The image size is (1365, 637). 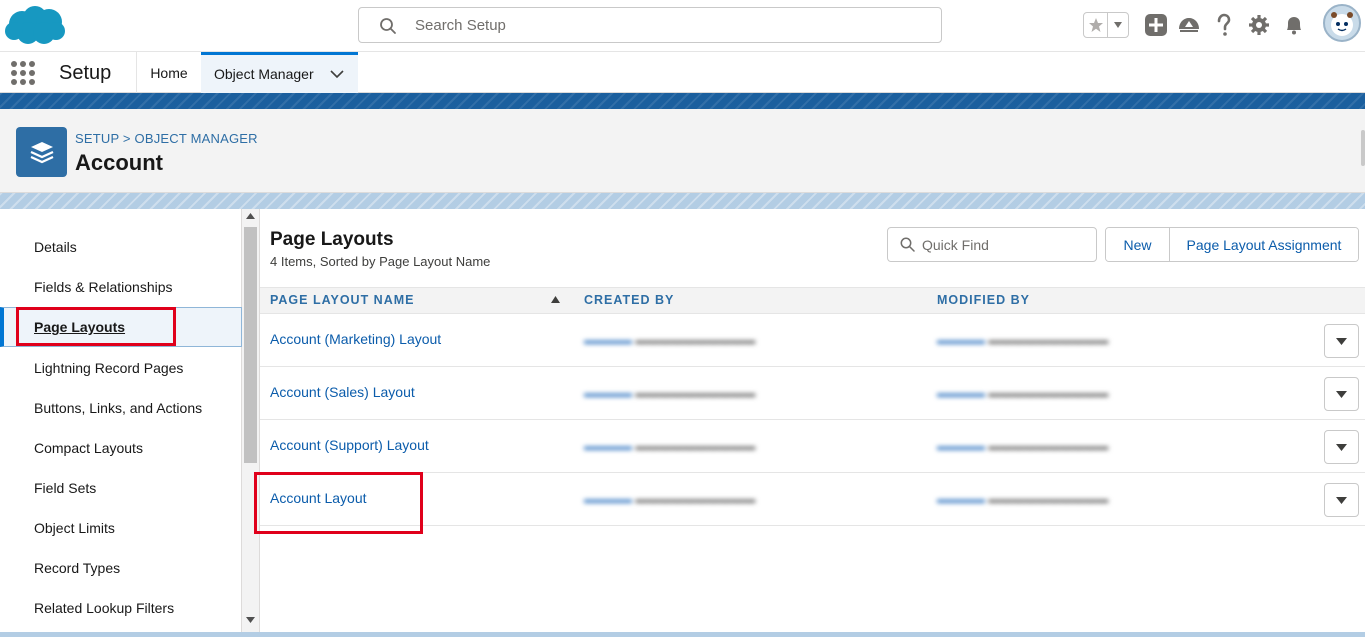 What do you see at coordinates (23, 73) in the screenshot?
I see `app-launcher-button` at bounding box center [23, 73].